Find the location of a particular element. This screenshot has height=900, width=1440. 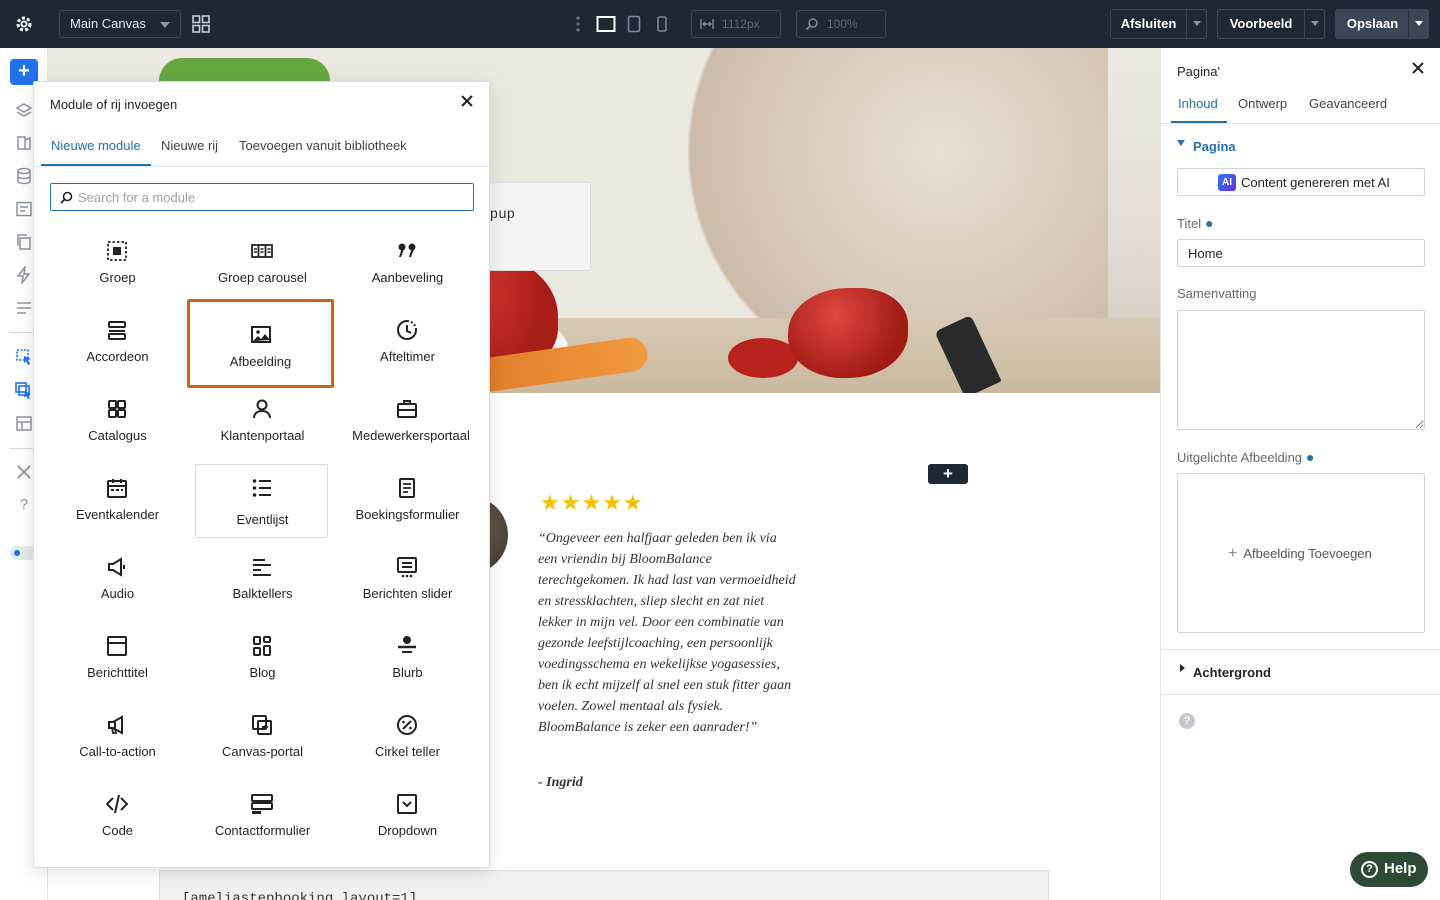

summary-textarea is located at coordinates (1301, 370).